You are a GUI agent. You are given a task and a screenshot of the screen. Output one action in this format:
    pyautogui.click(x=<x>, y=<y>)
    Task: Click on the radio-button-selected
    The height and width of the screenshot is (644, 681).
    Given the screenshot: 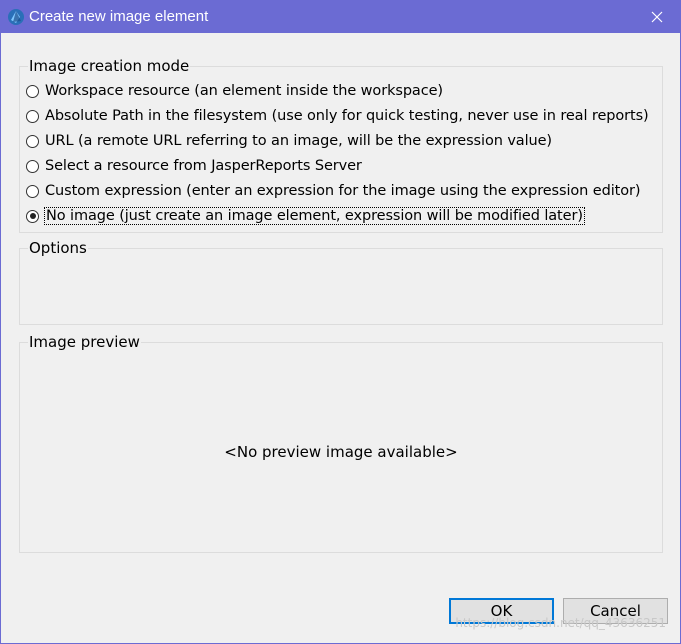 What is the action you would take?
    pyautogui.click(x=32, y=216)
    